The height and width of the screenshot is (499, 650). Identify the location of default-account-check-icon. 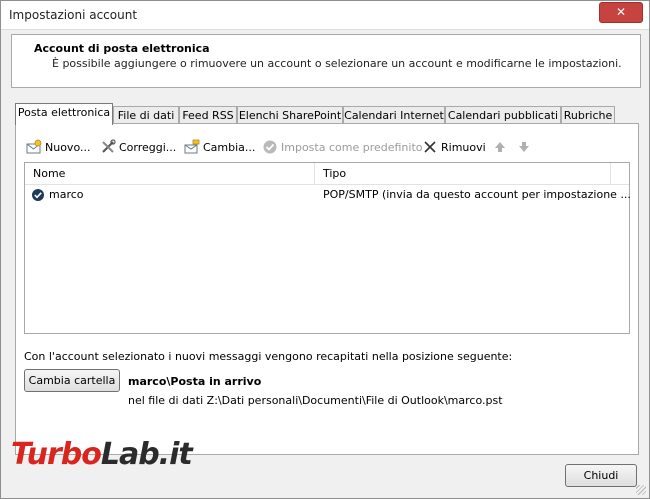
(38, 195).